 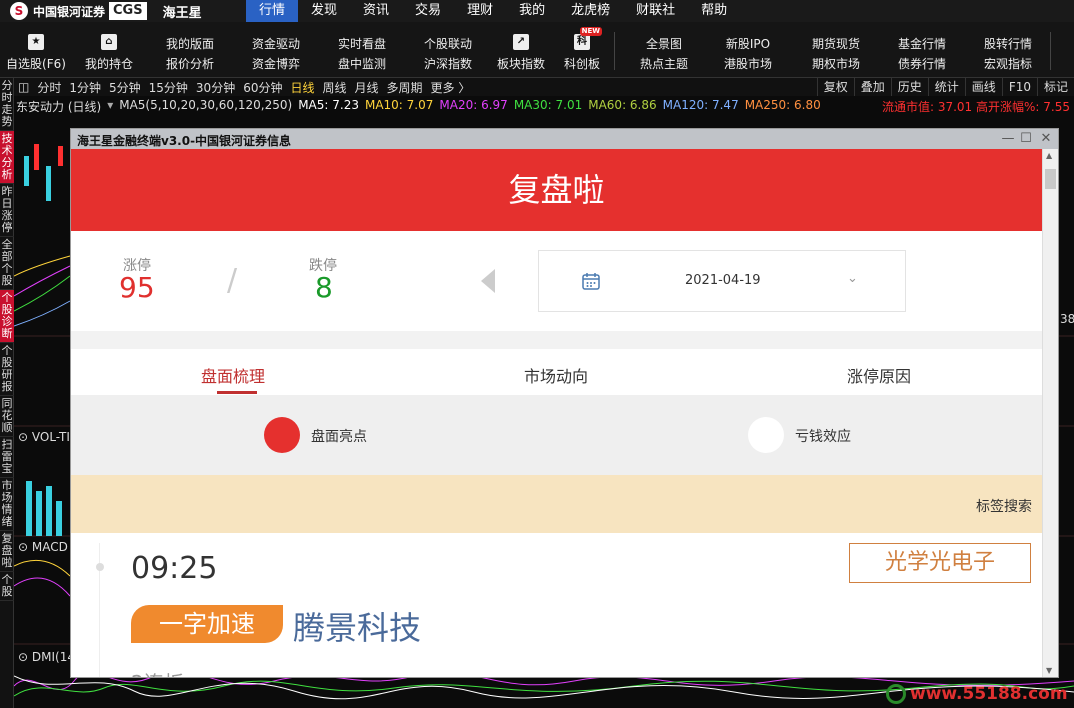 I want to click on left-tab-2: 昨日涨停, so click(x=7, y=210).